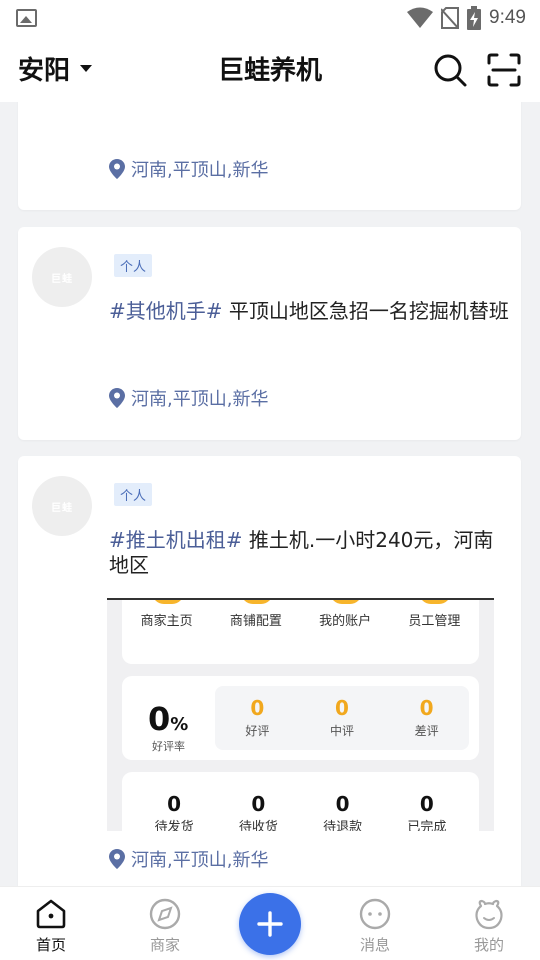 Image resolution: width=540 pixels, height=960 pixels. I want to click on image-menu-panel: 商家主页 商铺配置 我的账户 员工管理, so click(300, 632).